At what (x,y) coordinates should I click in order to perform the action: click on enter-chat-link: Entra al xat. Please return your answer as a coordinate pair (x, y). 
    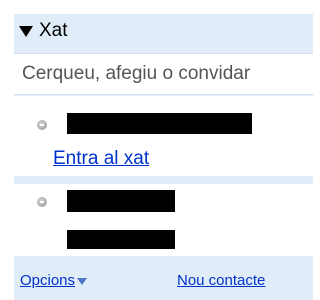
    Looking at the image, I should click on (101, 159).